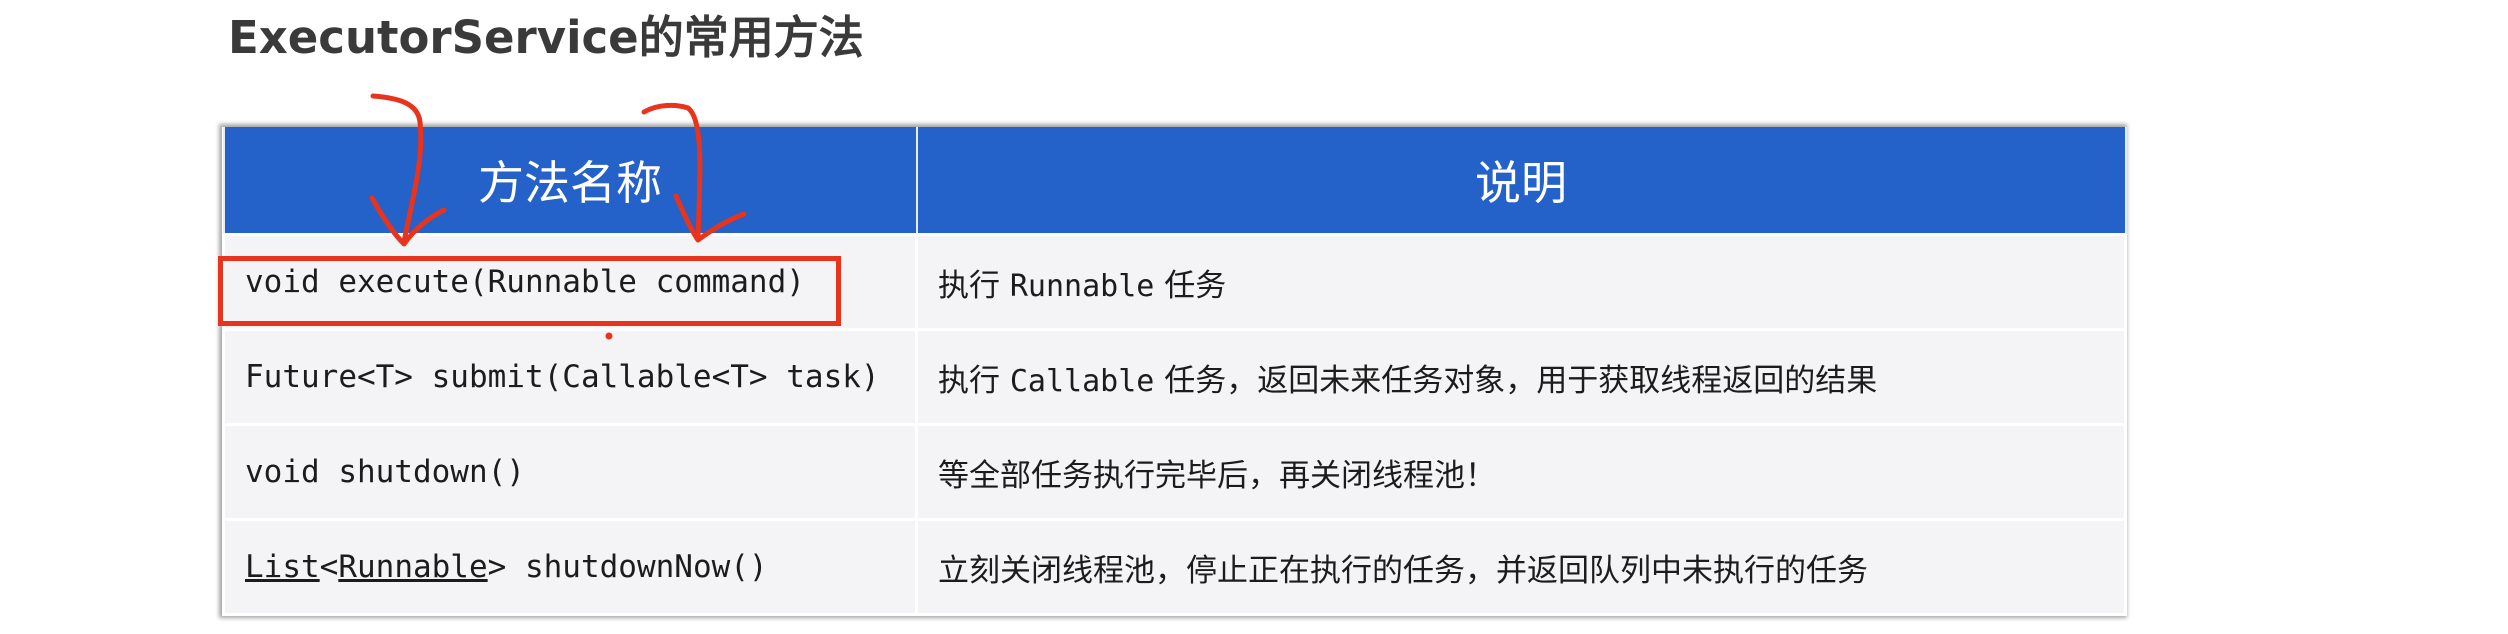 Image resolution: width=2508 pixels, height=634 pixels. I want to click on type-link-runnable: Runnable, so click(413, 567).